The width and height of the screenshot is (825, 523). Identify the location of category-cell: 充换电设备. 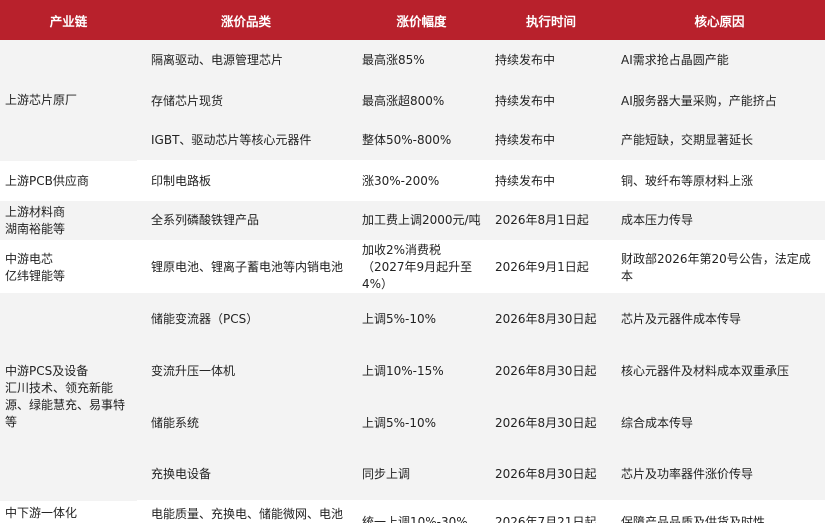
(246, 475).